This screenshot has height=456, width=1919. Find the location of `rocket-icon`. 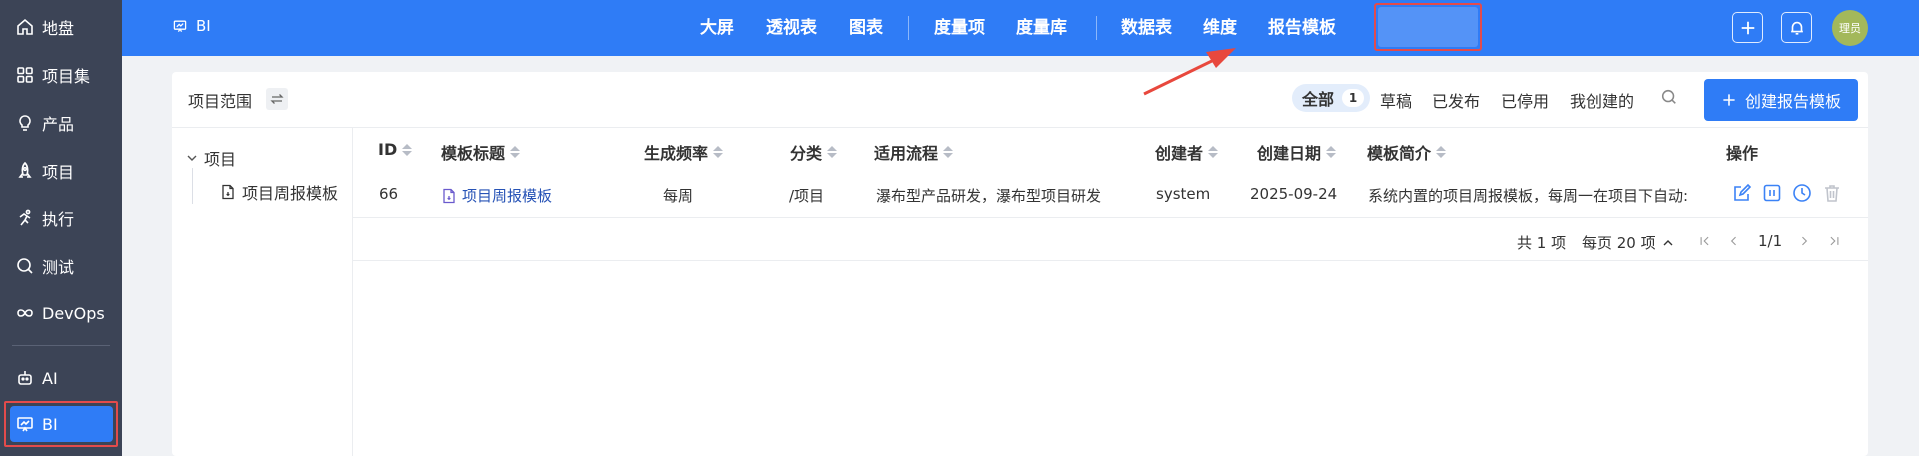

rocket-icon is located at coordinates (25, 171).